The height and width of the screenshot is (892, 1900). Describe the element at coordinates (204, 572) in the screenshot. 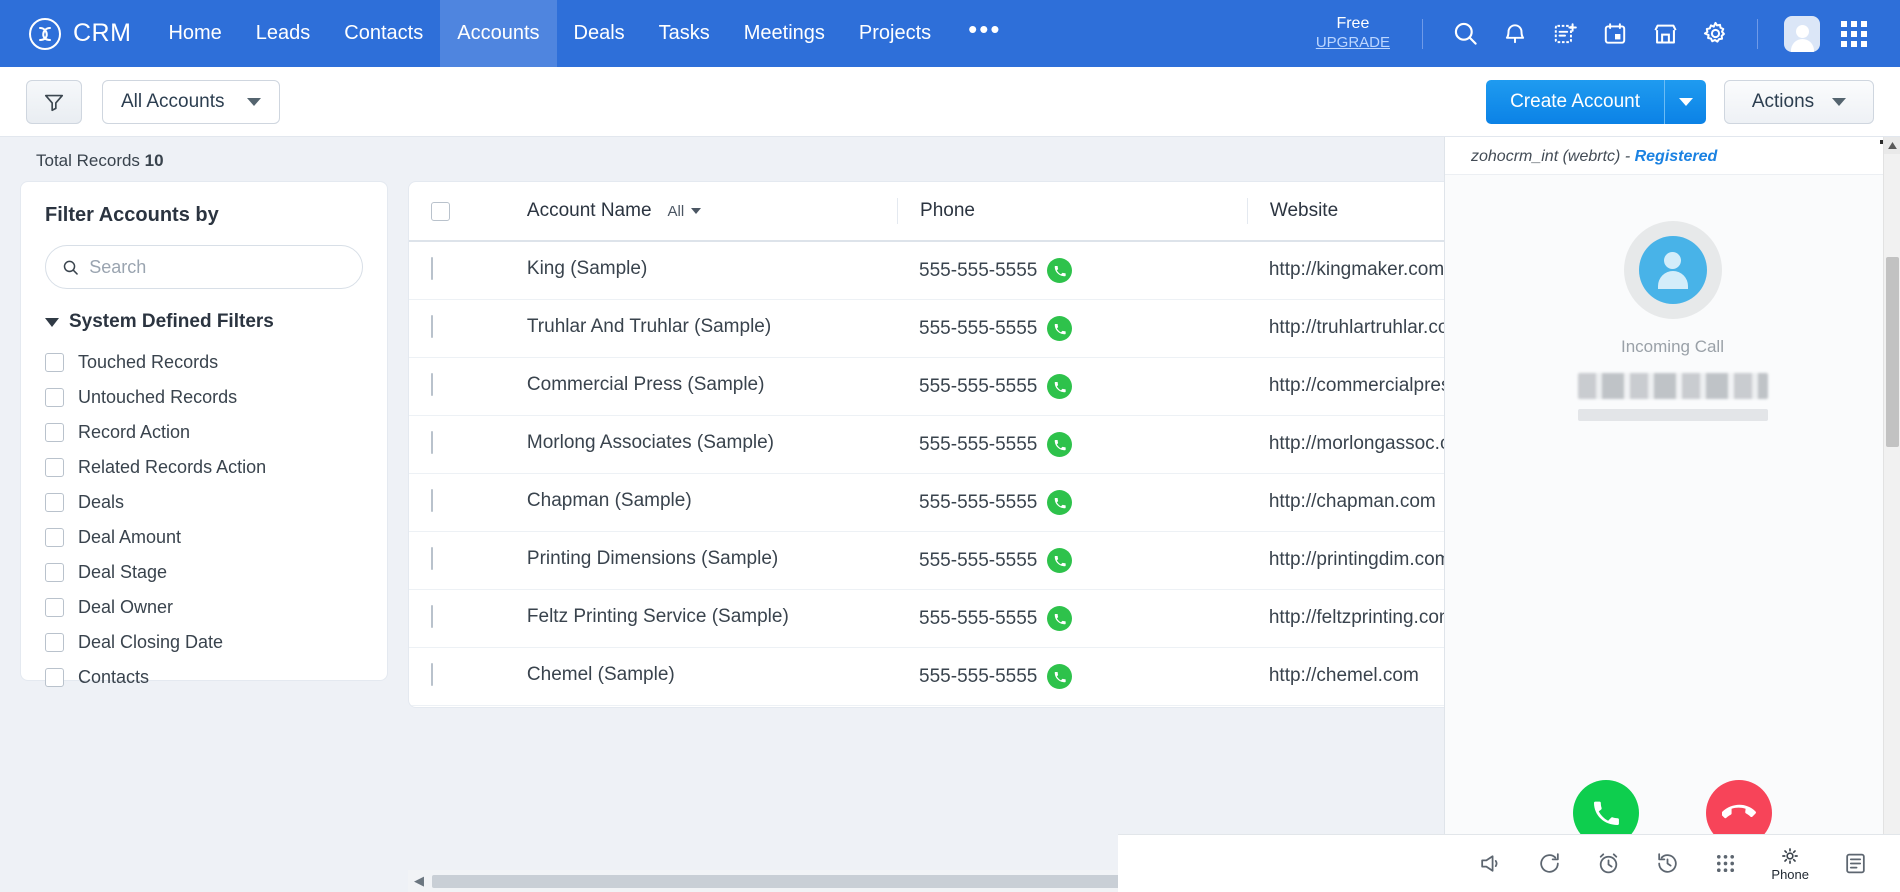

I see `filter-item: Deal Stage` at that location.